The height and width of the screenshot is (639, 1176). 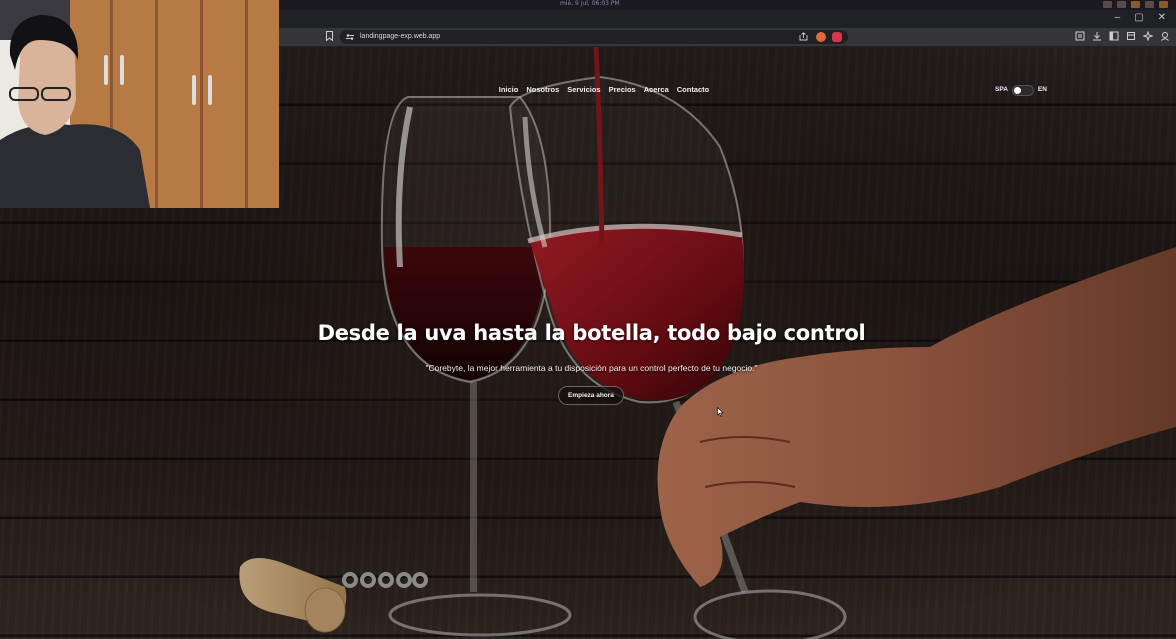 I want to click on language-switch: SPA EN, so click(x=1021, y=90).